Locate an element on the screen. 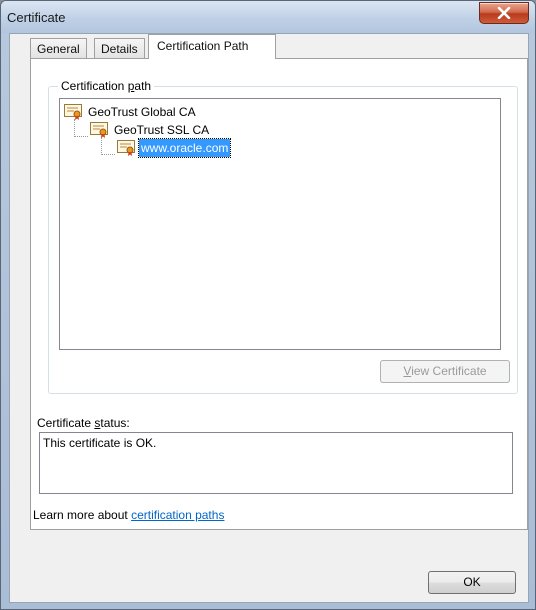 This screenshot has height=610, width=536. certification-paths-link: certification paths is located at coordinates (177, 515).